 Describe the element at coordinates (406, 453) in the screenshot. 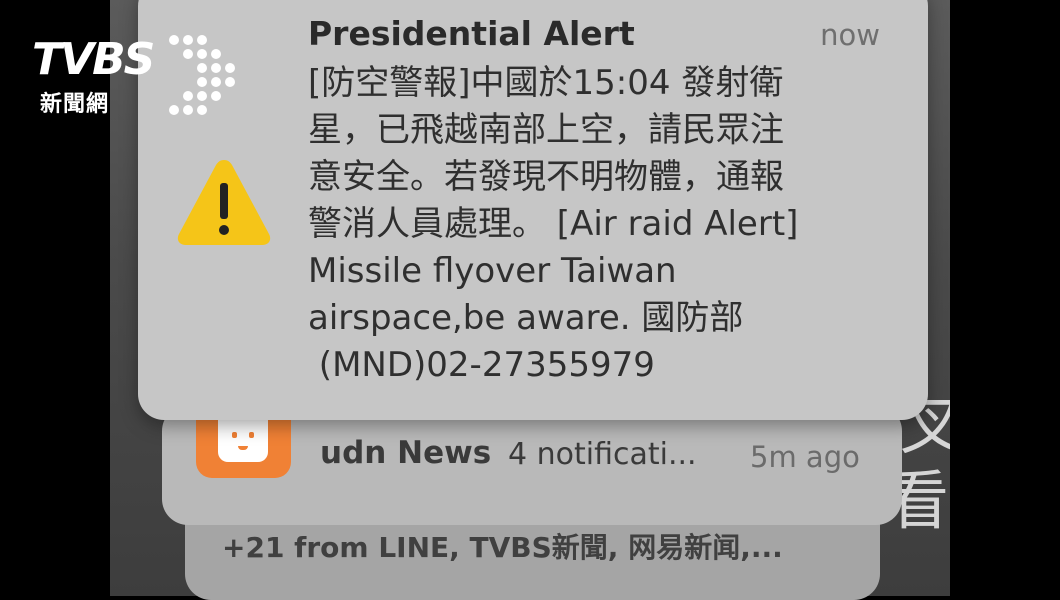

I see `notification-app-name: udn News` at that location.